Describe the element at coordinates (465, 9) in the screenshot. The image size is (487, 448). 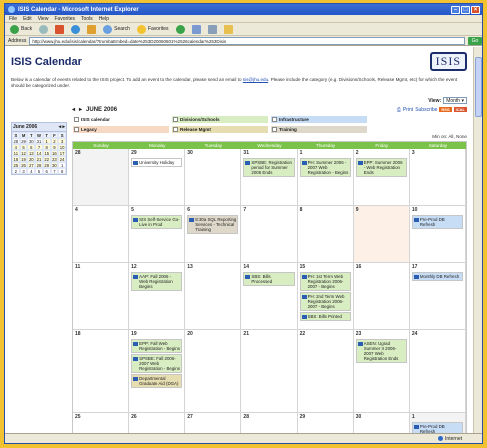
I see `maximize-button: □` at that location.